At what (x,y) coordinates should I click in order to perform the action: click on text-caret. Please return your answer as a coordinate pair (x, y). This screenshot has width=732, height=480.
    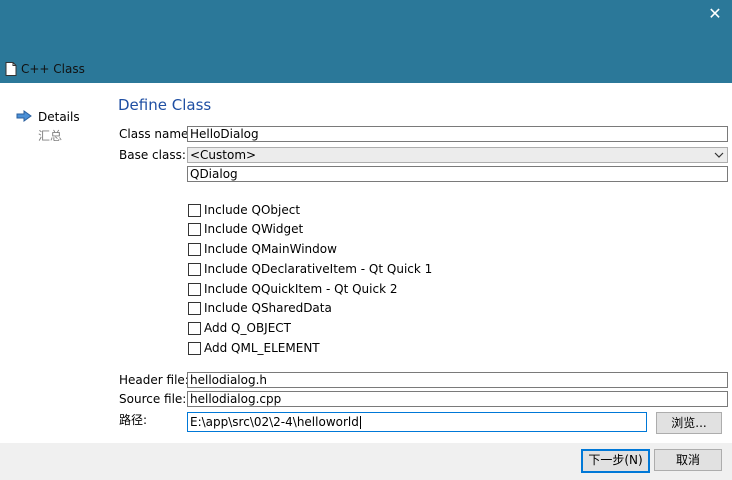
    Looking at the image, I should click on (360, 422).